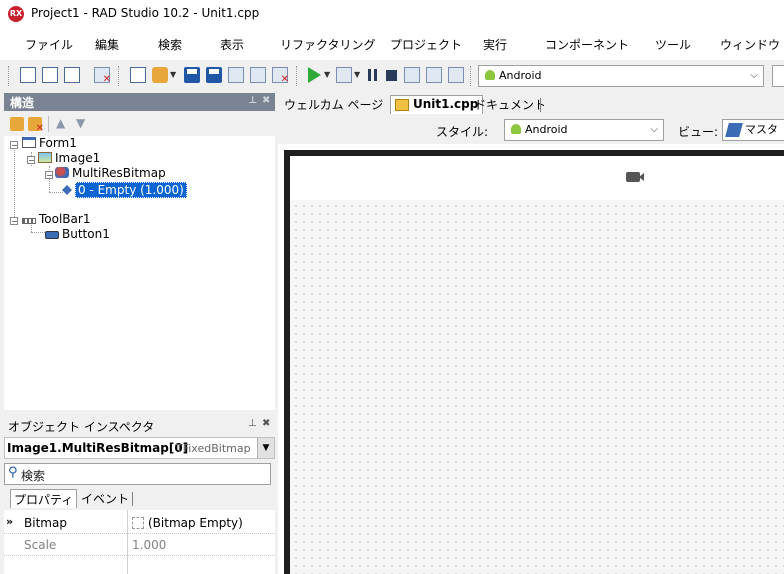 The width and height of the screenshot is (784, 574). Describe the element at coordinates (510, 104) in the screenshot. I see `tab-documents: ドキュメント` at that location.